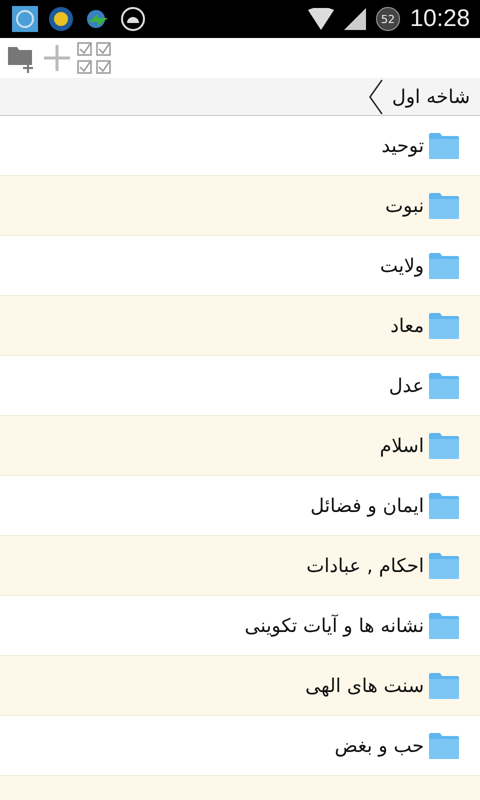  Describe the element at coordinates (240, 146) in the screenshot. I see `folder-row: توحید` at that location.